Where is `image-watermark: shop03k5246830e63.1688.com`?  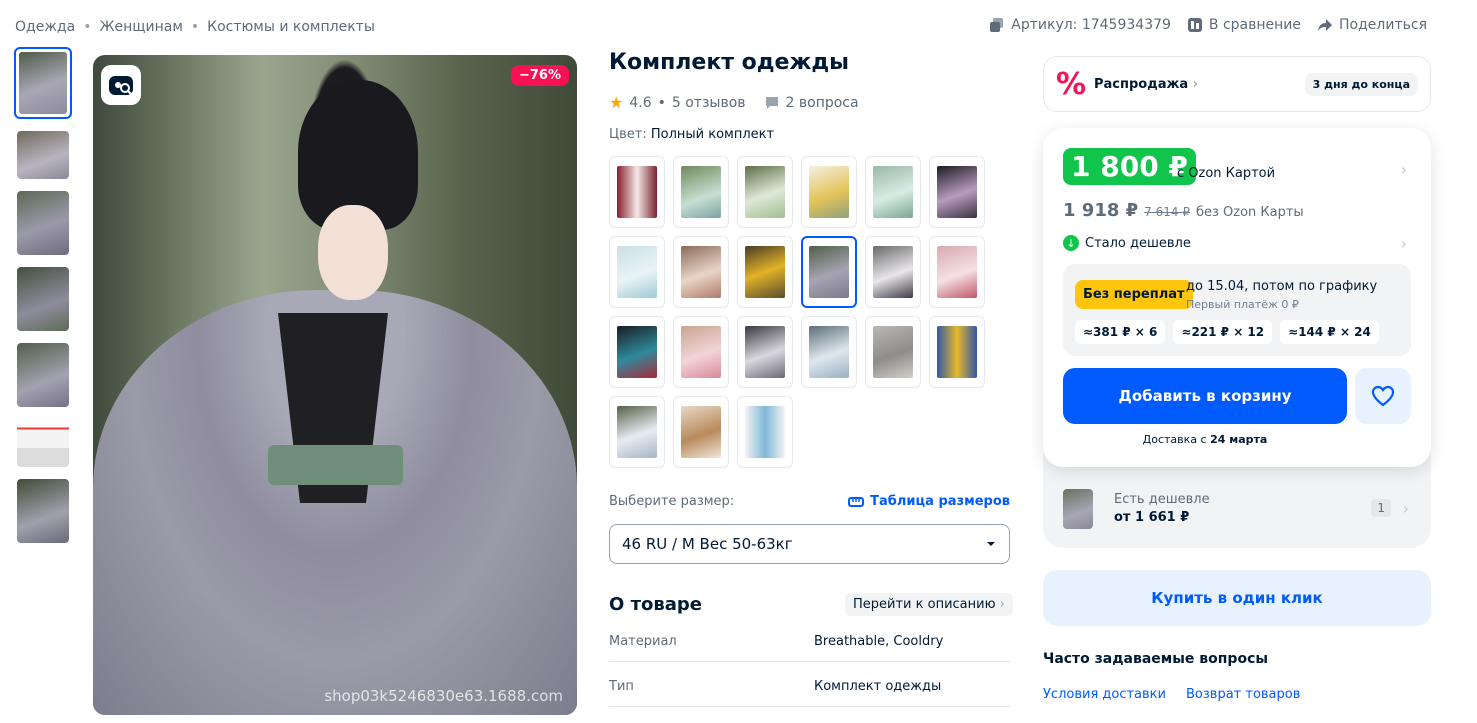 image-watermark: shop03k5246830e63.1688.com is located at coordinates (443, 696).